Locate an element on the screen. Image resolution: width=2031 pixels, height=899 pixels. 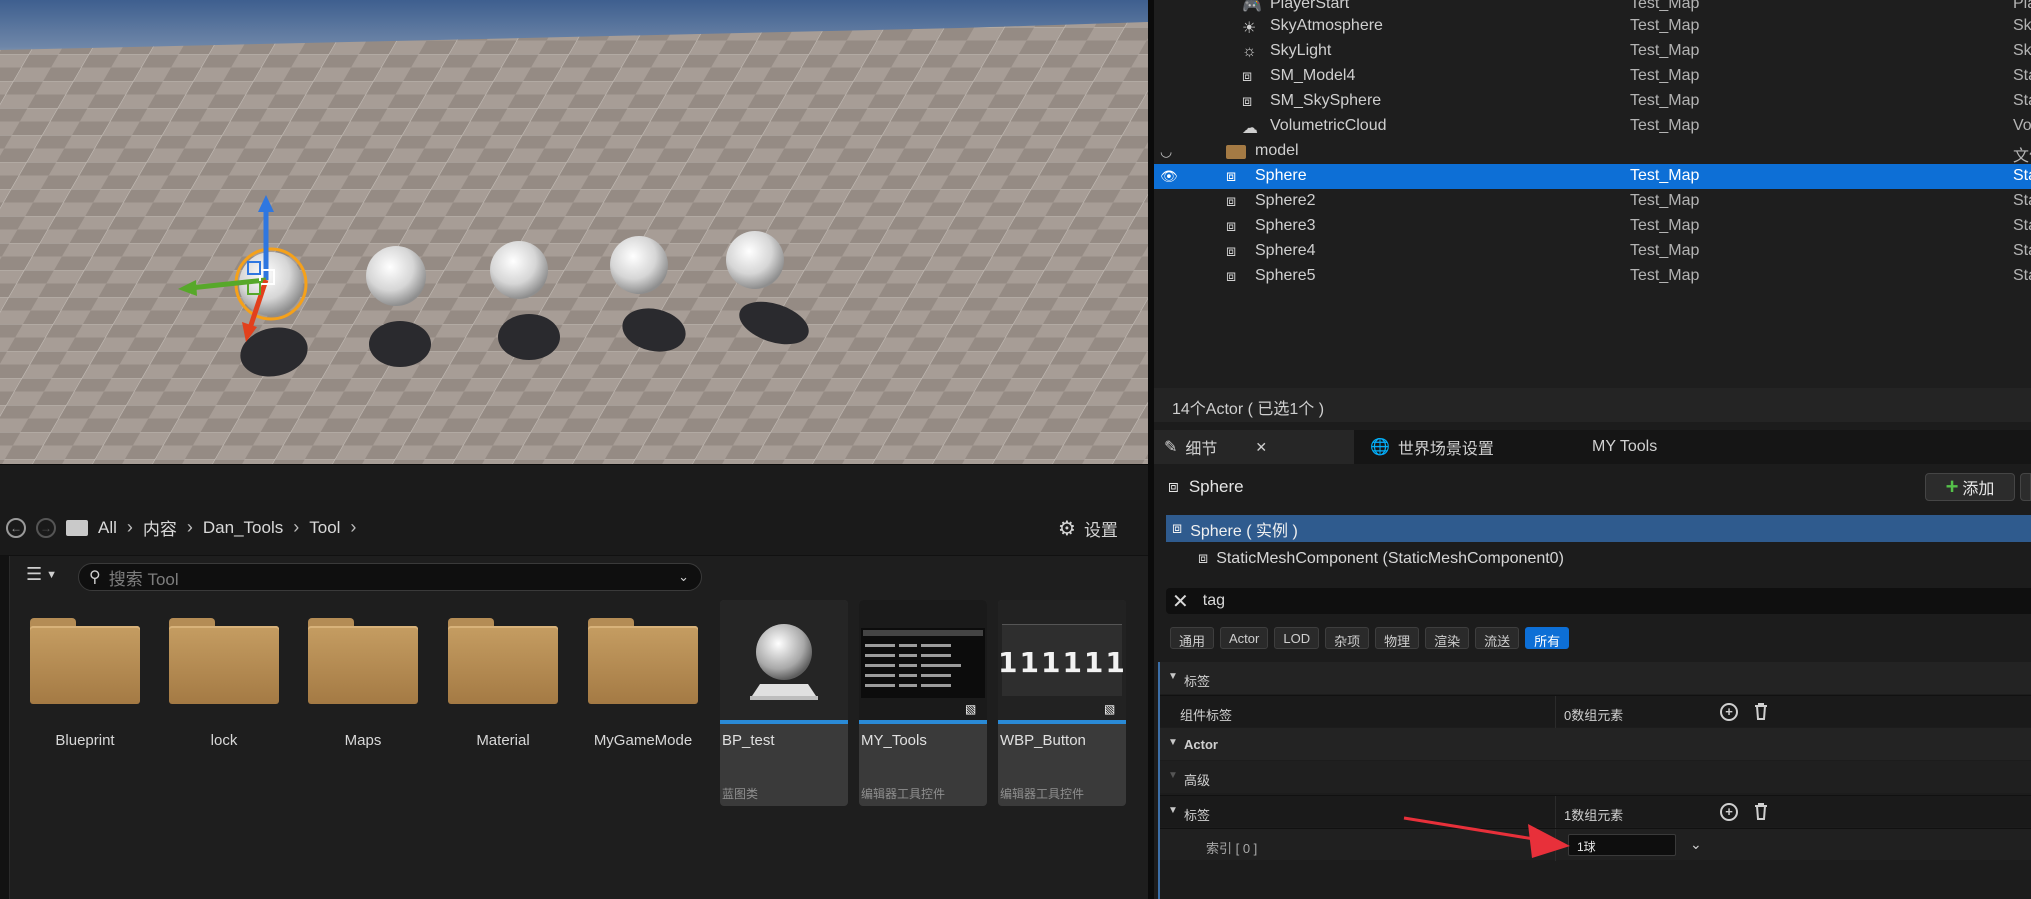
folder-tile-maps: Maps is located at coordinates (360, 692).